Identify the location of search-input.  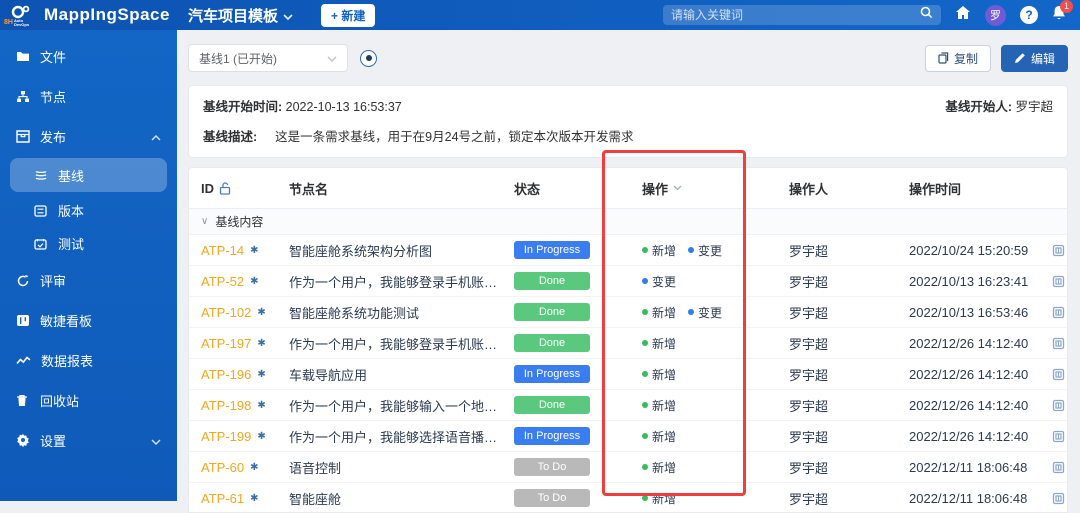
(795, 15).